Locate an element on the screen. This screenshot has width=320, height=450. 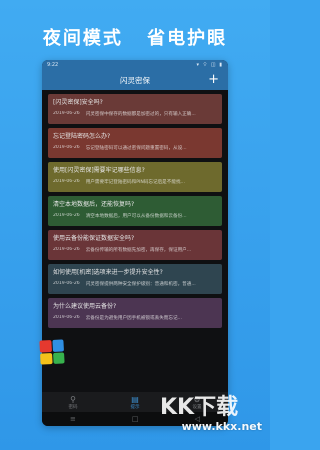
banner-night-mode: 夜间模式 is located at coordinates (82, 38).